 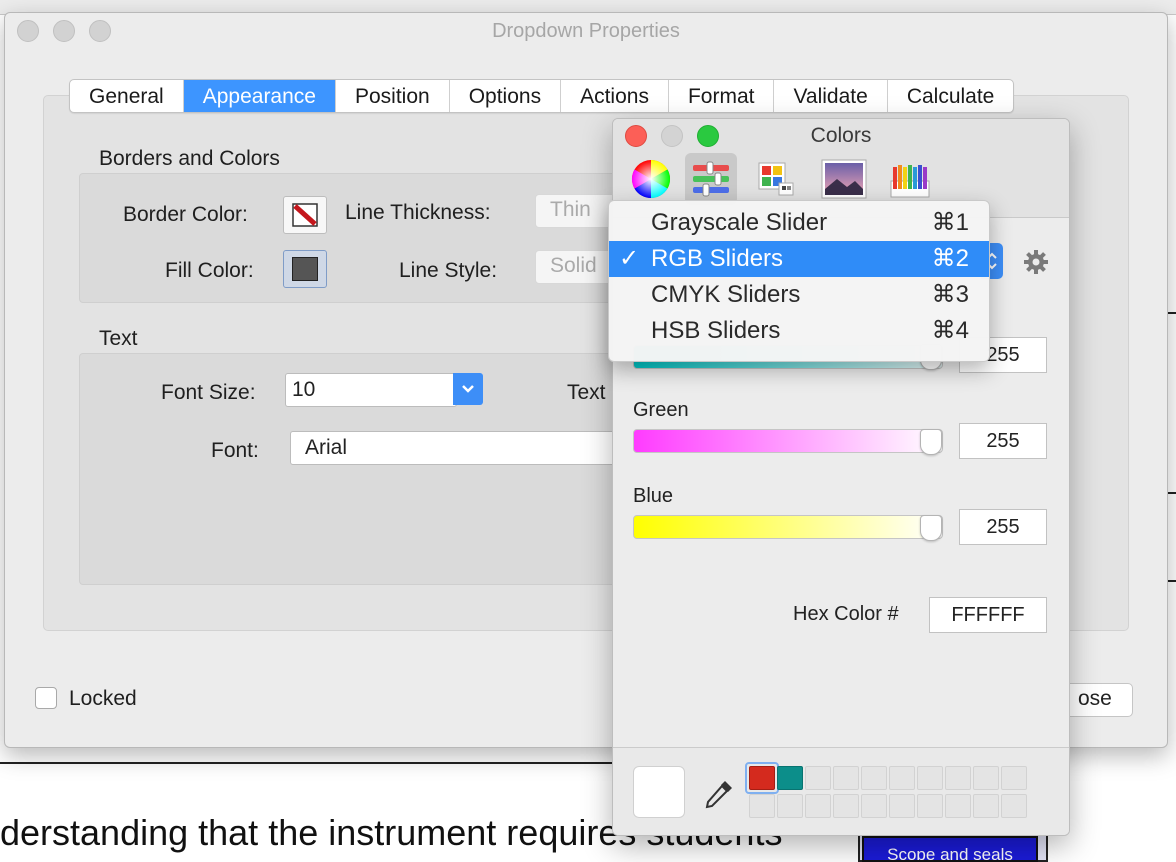 I want to click on tab-options: Options, so click(x=506, y=96).